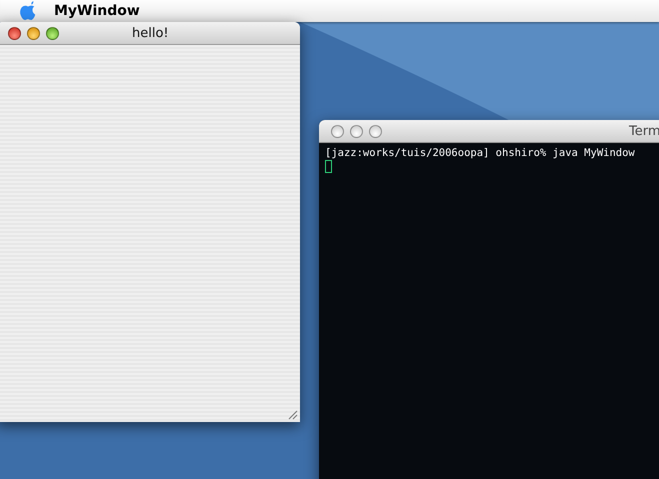 The height and width of the screenshot is (479, 659). What do you see at coordinates (328, 166) in the screenshot?
I see `text-cursor` at bounding box center [328, 166].